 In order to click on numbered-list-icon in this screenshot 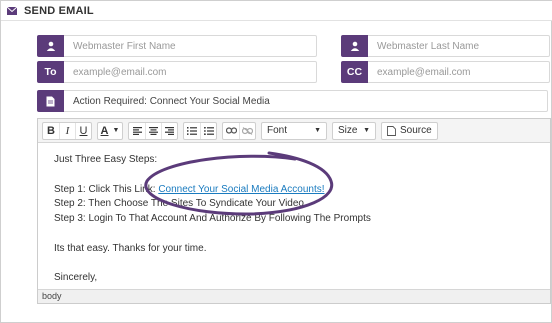, I will do `click(192, 131)`.